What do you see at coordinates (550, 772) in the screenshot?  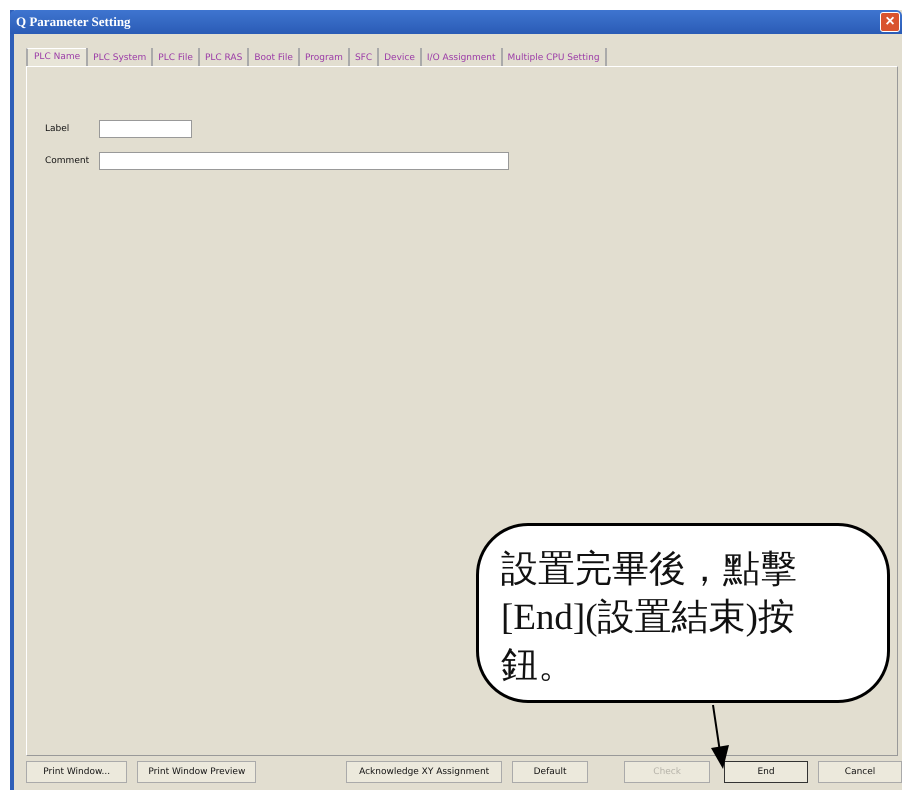 I see `dialog-button: Default` at bounding box center [550, 772].